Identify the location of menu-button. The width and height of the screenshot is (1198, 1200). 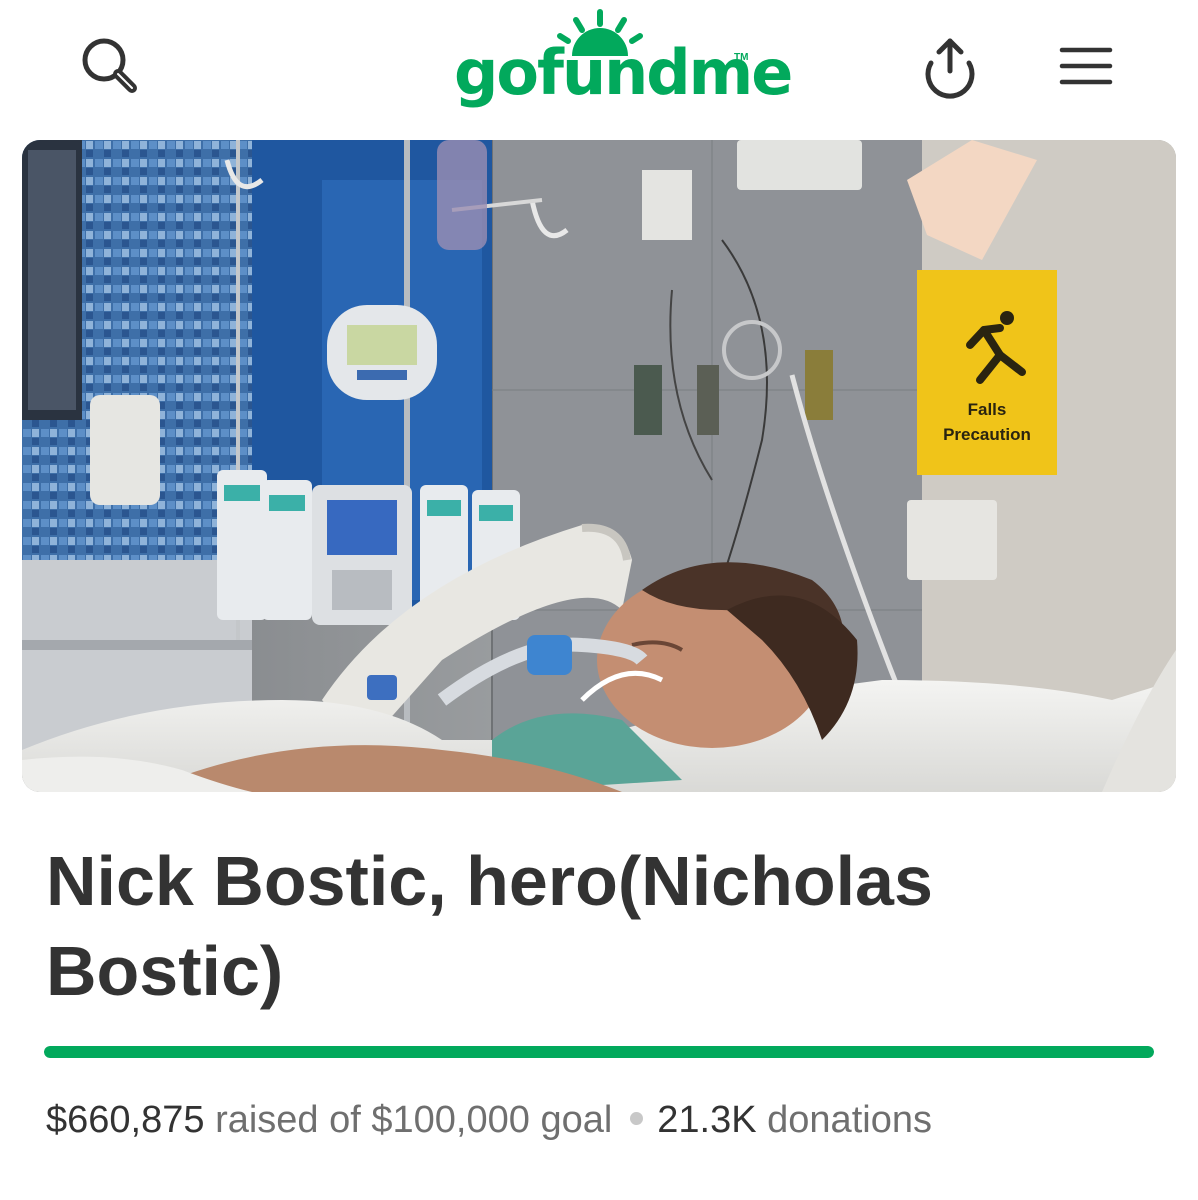
(1086, 66).